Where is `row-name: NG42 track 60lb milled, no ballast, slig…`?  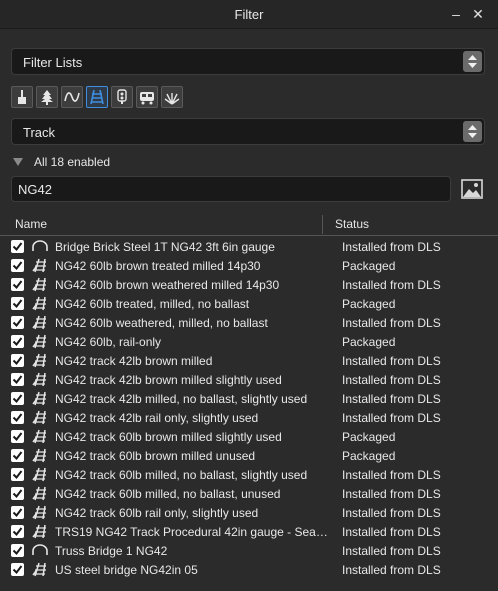 row-name: NG42 track 60lb milled, no ballast, slig… is located at coordinates (181, 475).